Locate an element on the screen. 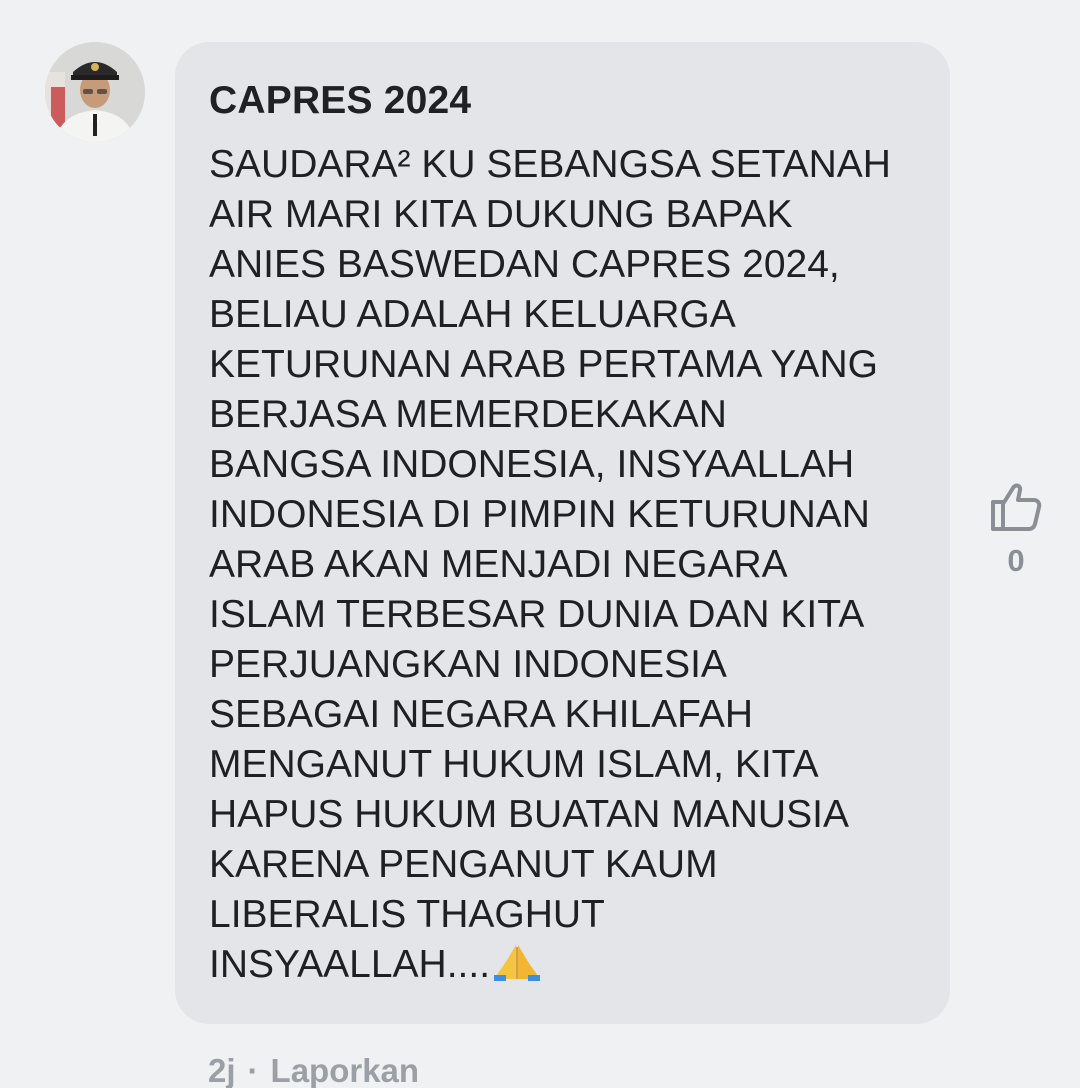 The image size is (1080, 1088). comment-line: ANIES BASWEDAN CAPRES 2024, is located at coordinates (524, 264).